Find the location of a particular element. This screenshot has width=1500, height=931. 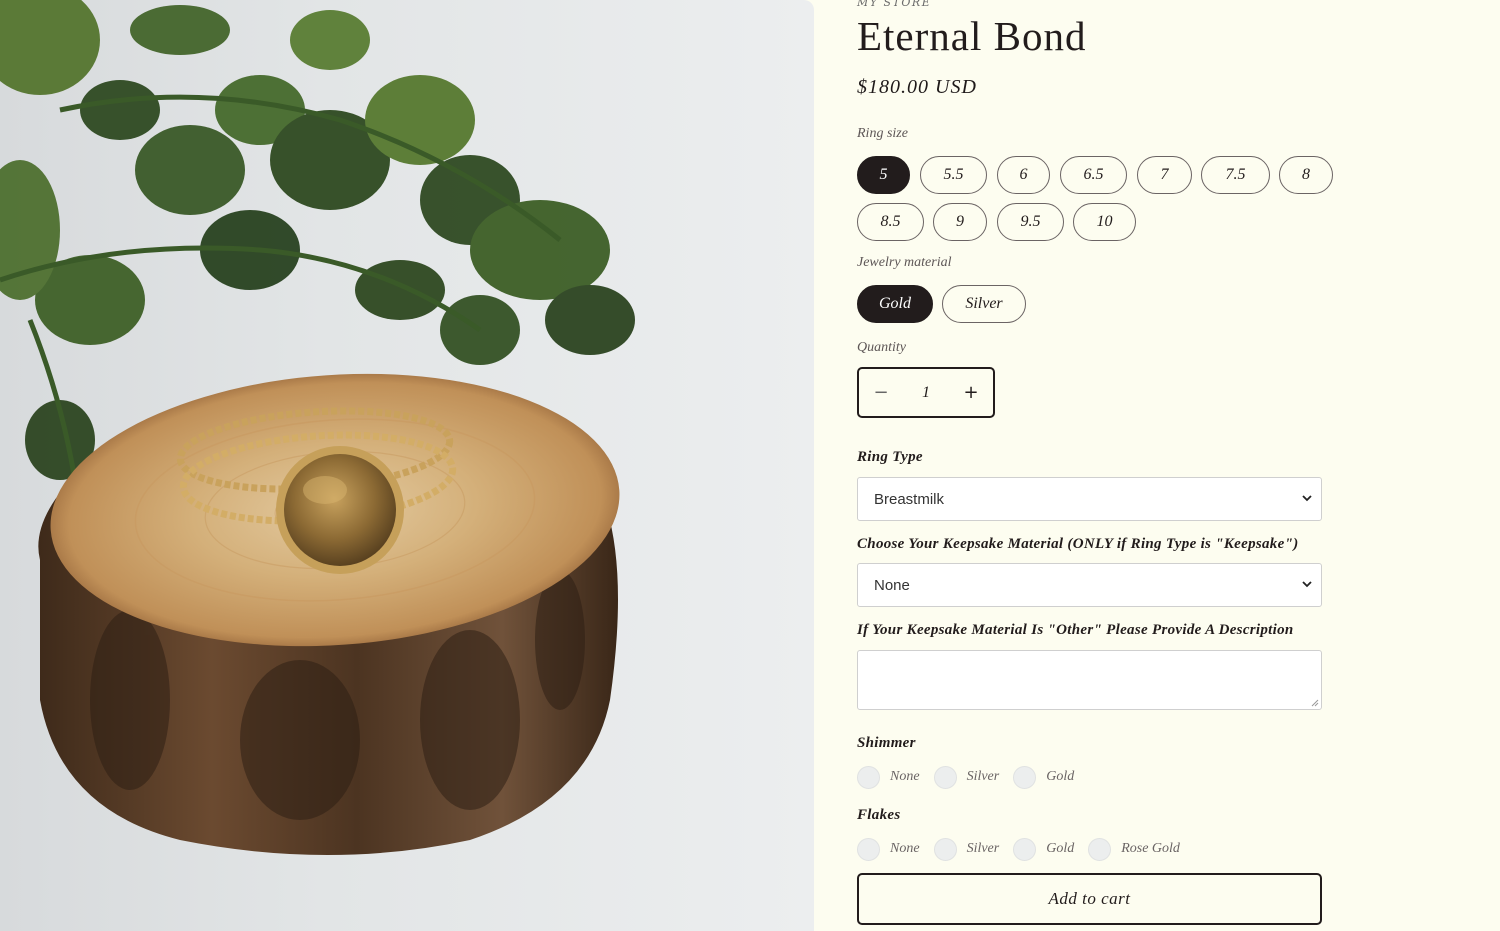

resize-grip-icon is located at coordinates (1315, 703).